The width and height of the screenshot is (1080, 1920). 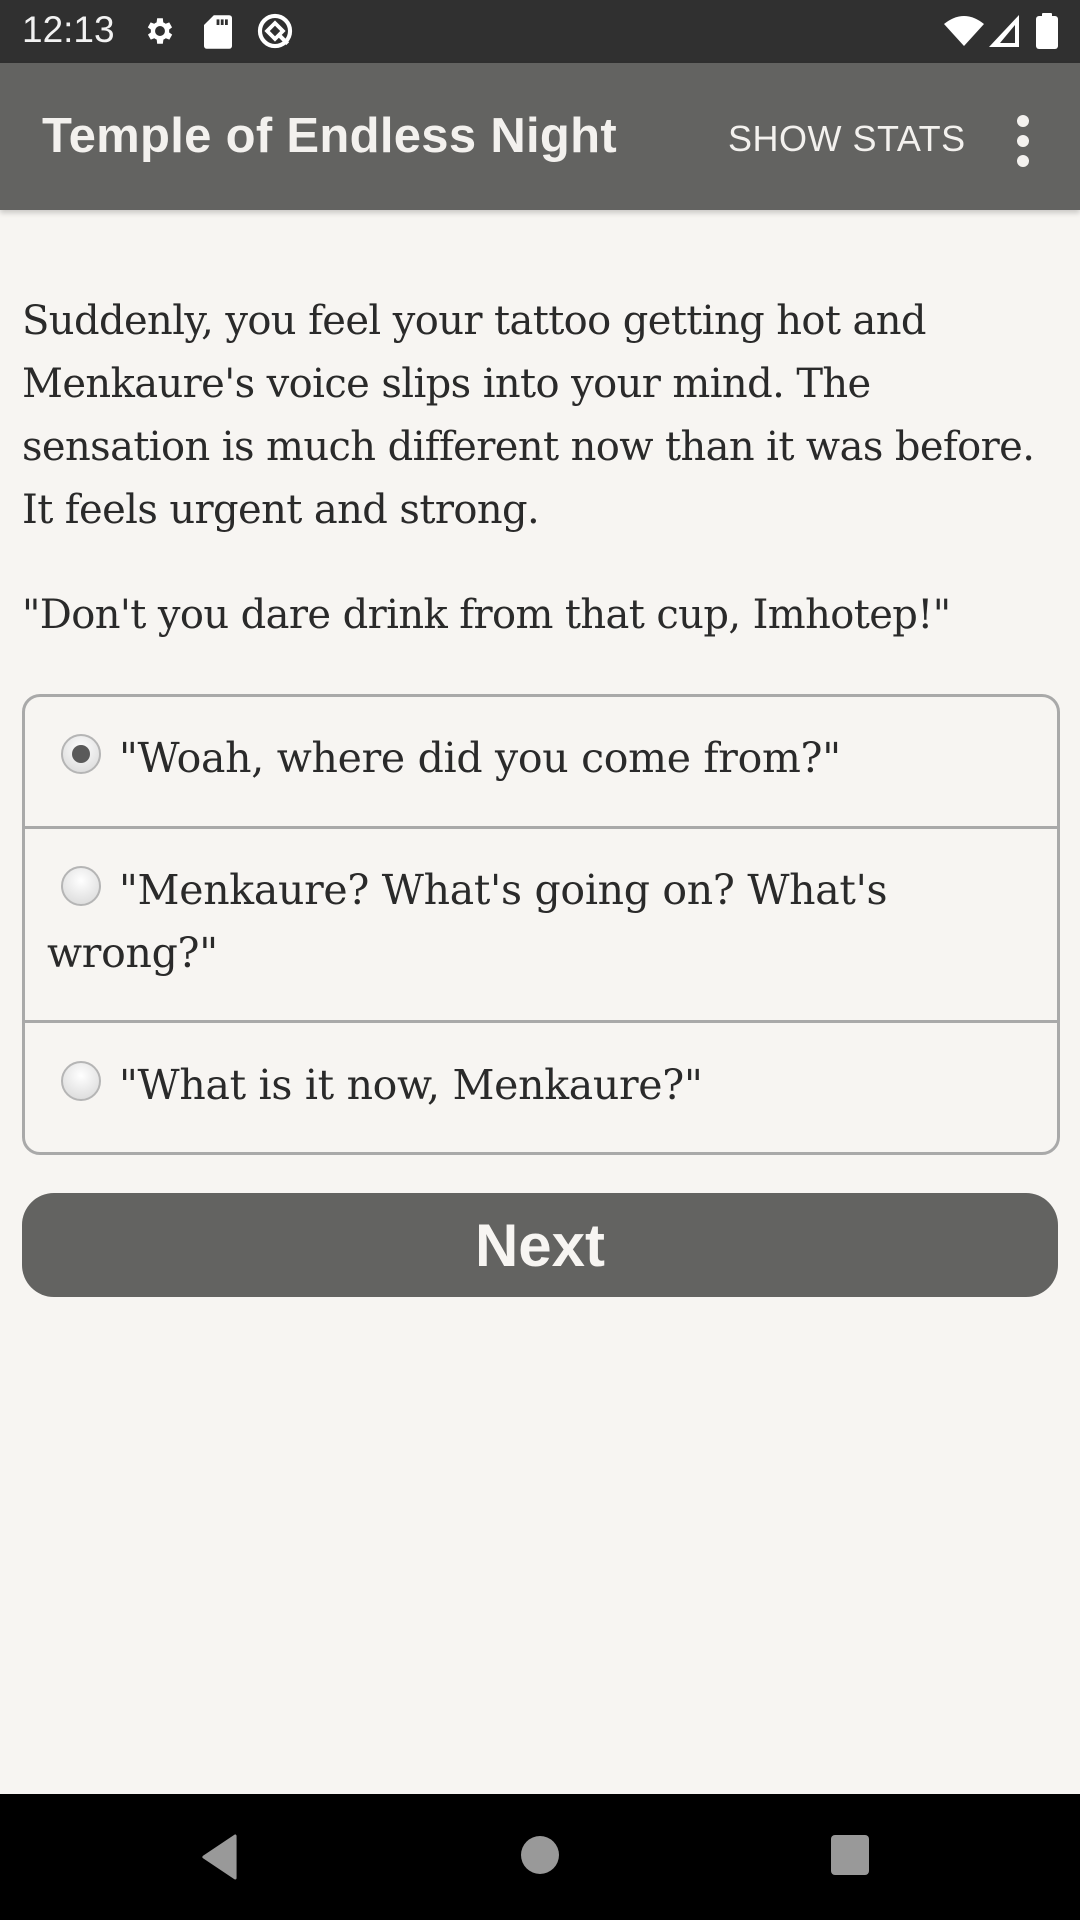 I want to click on choice-option: "What is it now, Menkaure?", so click(x=541, y=1086).